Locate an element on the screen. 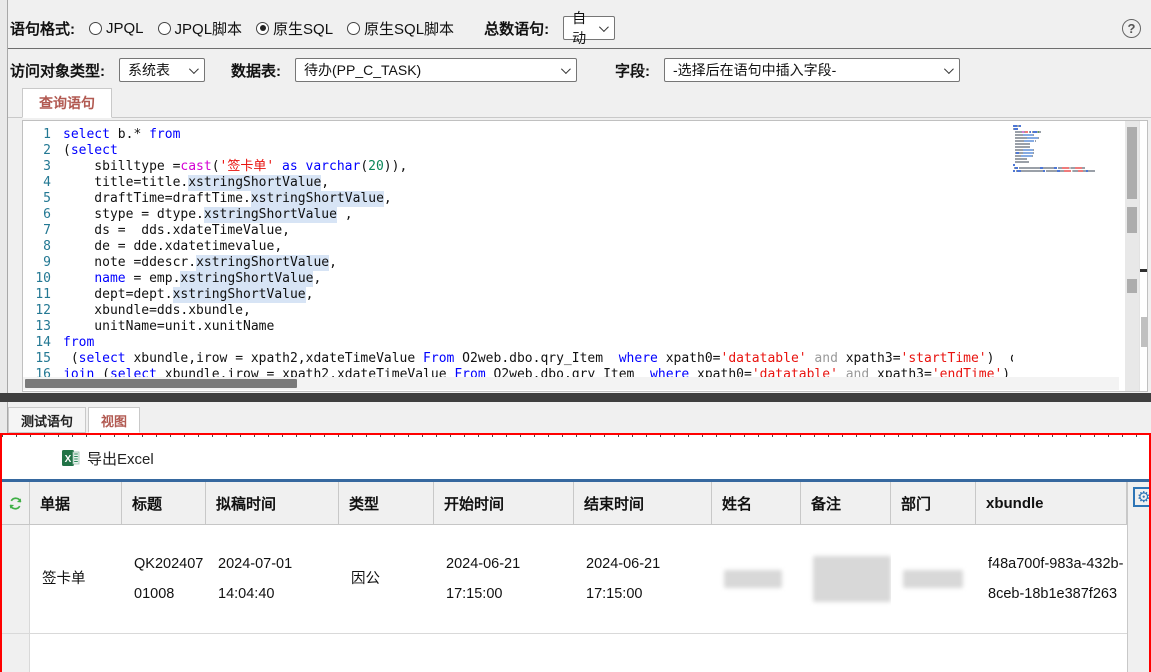  editor-horizontal-scrollbar is located at coordinates (571, 383).